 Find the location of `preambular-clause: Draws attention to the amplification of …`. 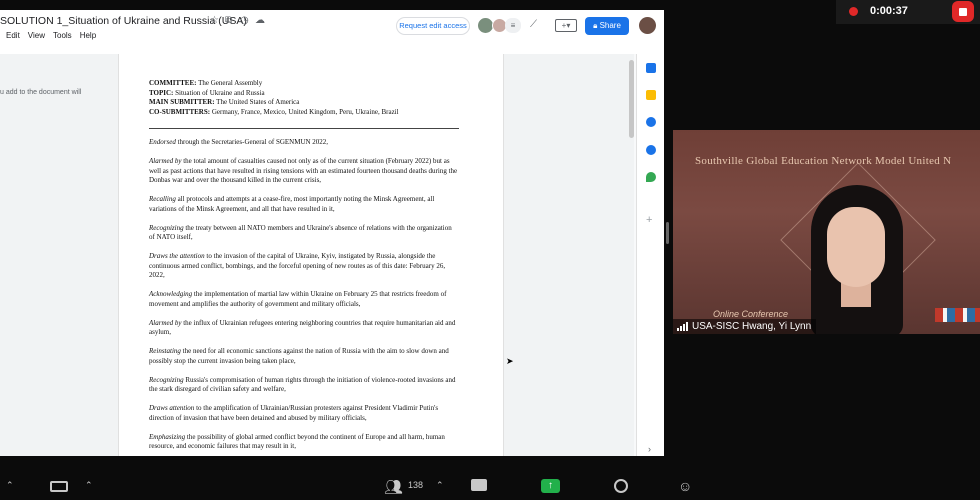

preambular-clause: Draws attention to the amplification of … is located at coordinates (294, 413).